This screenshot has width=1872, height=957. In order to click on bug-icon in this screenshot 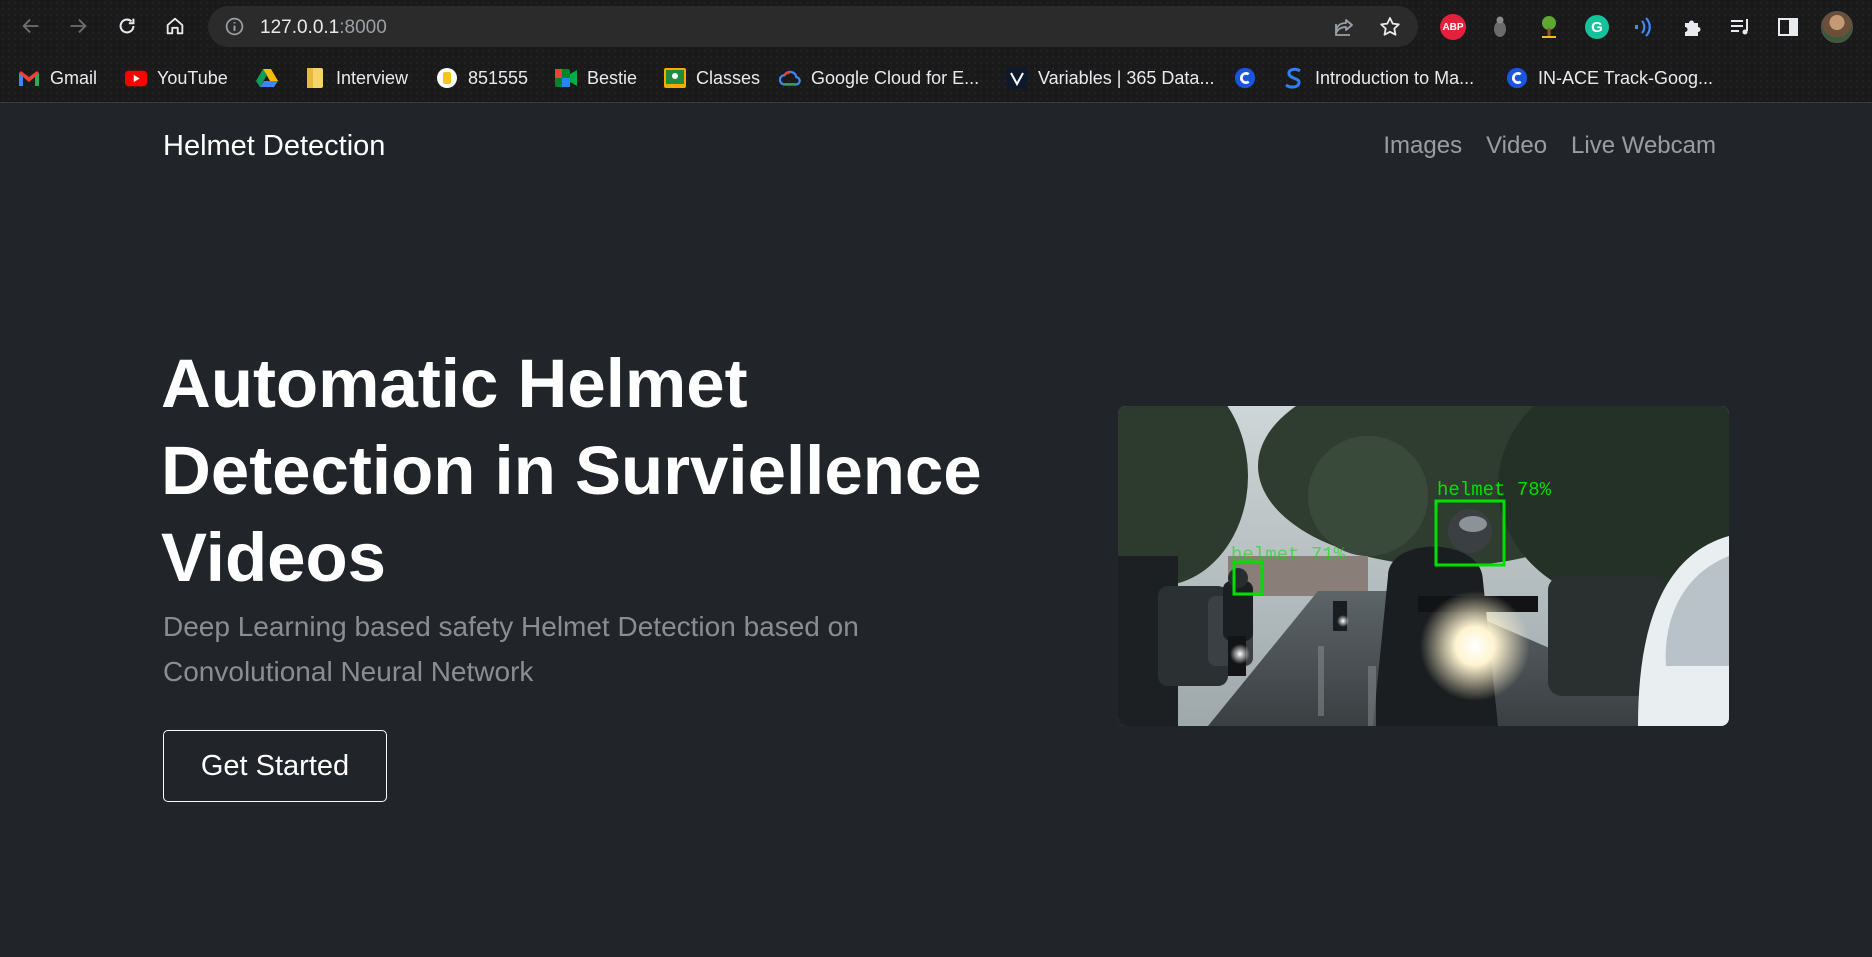, I will do `click(1500, 26)`.